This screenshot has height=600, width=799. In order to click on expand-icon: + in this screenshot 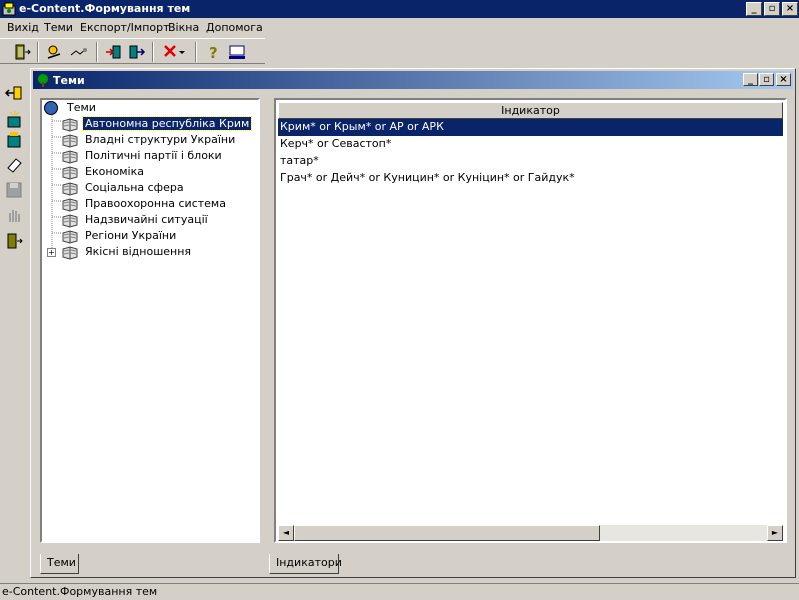, I will do `click(51, 252)`.